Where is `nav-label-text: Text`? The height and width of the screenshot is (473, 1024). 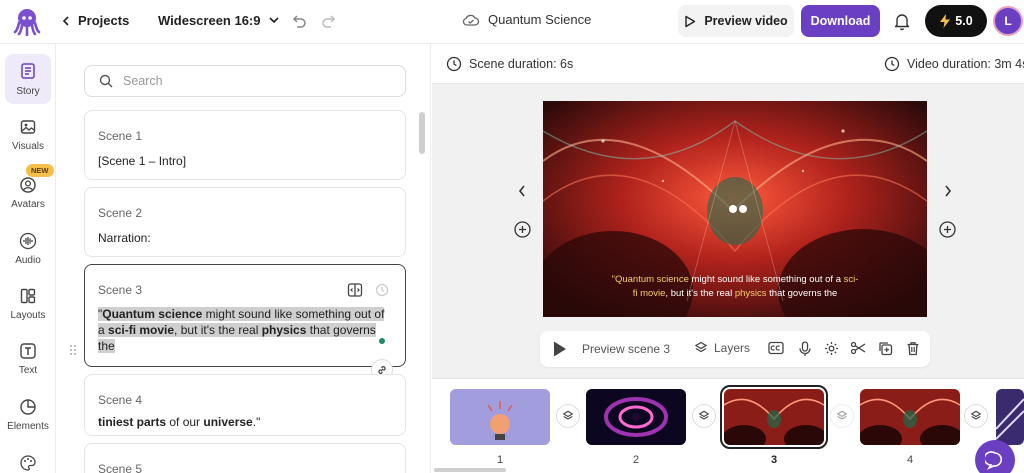
nav-label-text: Text is located at coordinates (28, 370).